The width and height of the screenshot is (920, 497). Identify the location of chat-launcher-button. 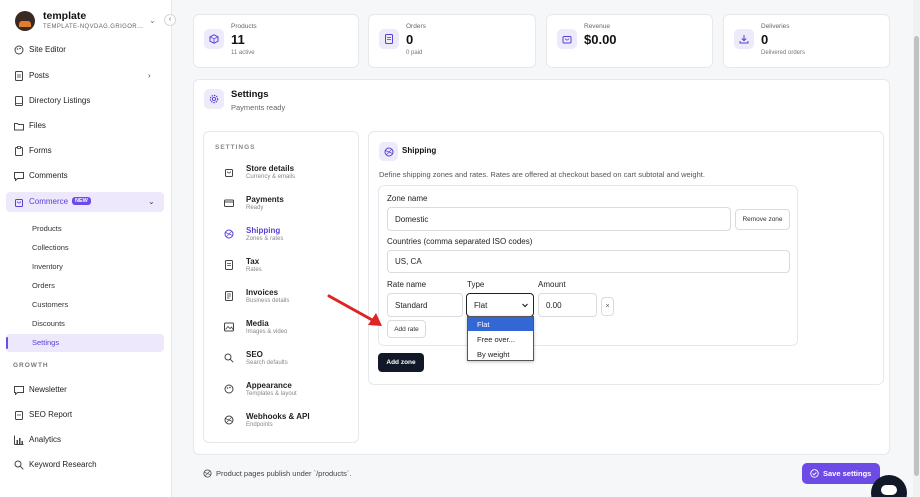
(889, 486).